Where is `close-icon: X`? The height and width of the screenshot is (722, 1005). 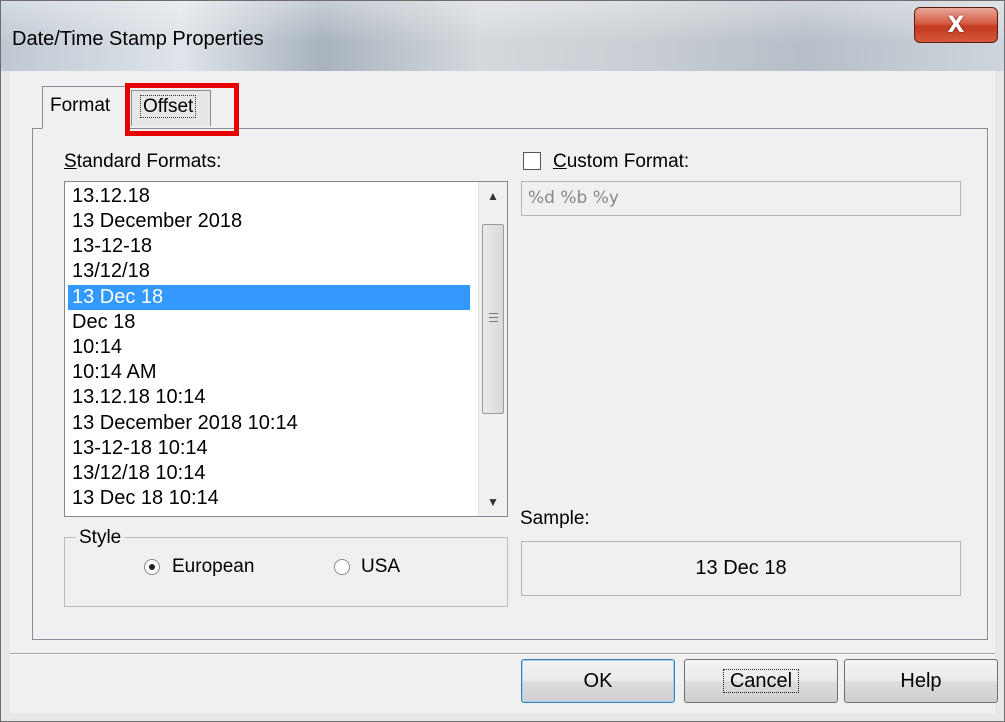 close-icon: X is located at coordinates (956, 25).